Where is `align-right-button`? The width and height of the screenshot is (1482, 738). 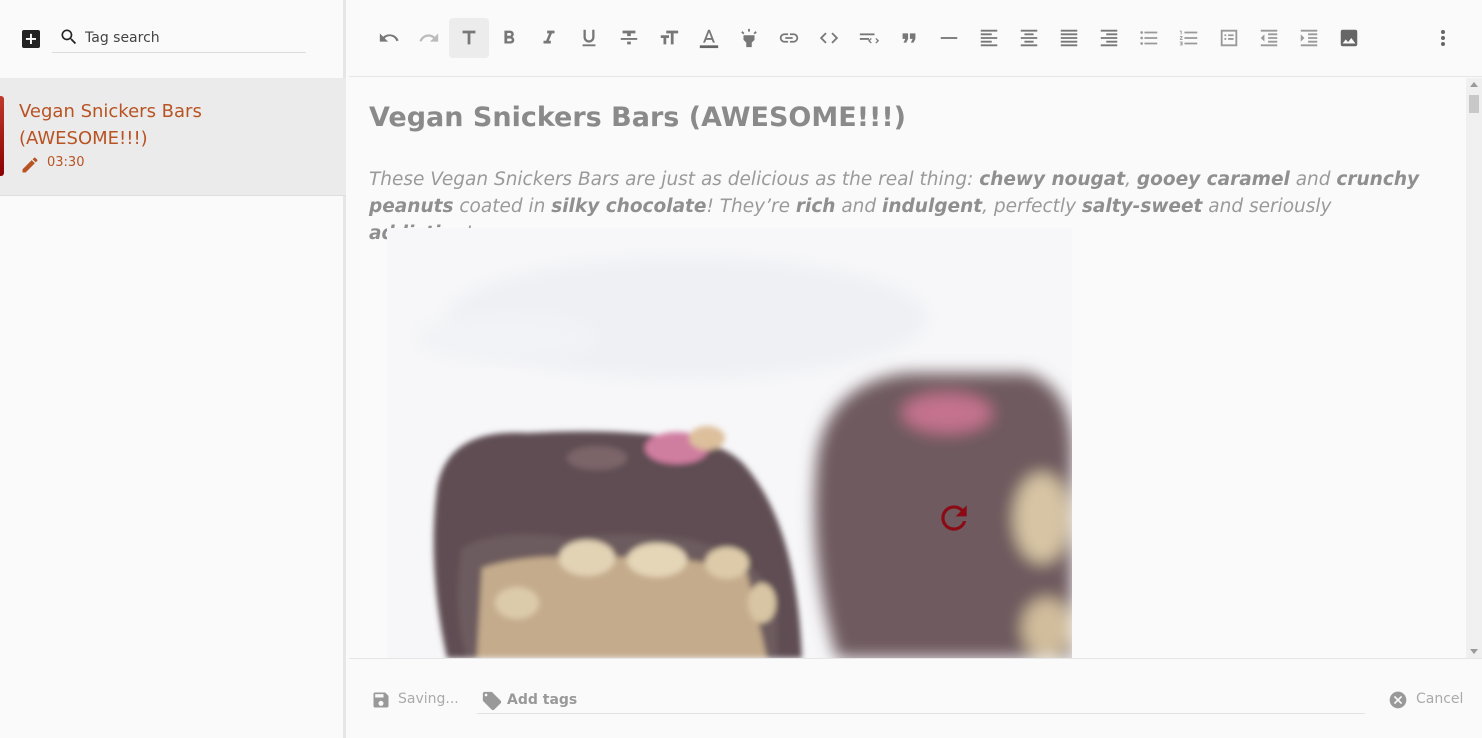
align-right-button is located at coordinates (1109, 38).